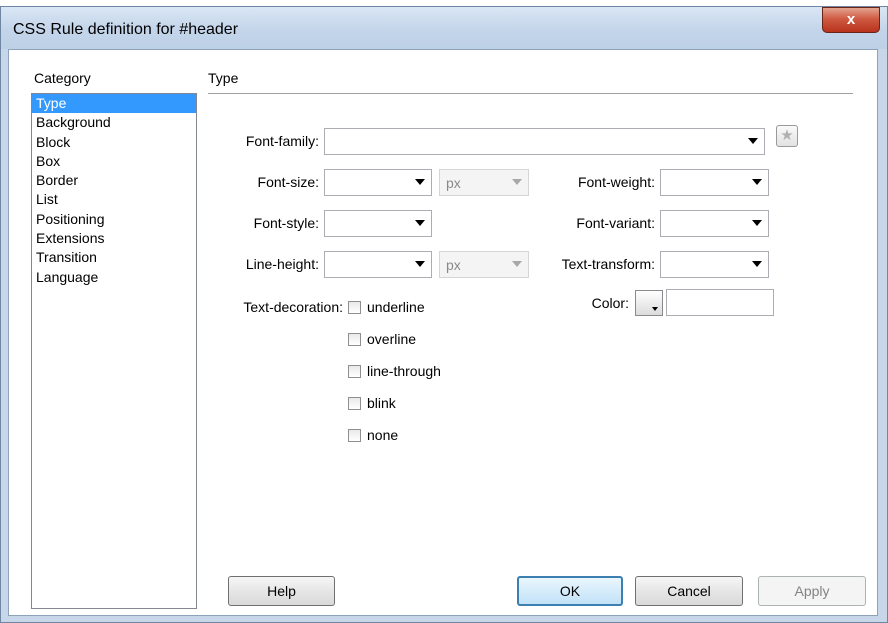 The width and height of the screenshot is (888, 623). Describe the element at coordinates (381, 403) in the screenshot. I see `blink-label: blink` at that location.